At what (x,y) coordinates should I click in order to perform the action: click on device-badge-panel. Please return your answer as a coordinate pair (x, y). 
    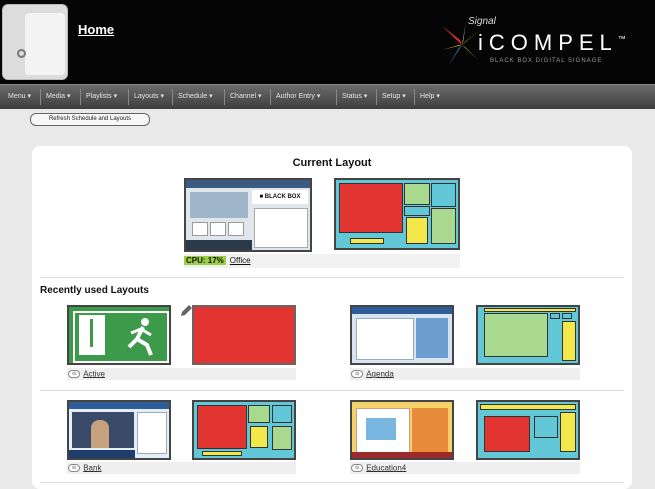
    Looking at the image, I should click on (45, 44).